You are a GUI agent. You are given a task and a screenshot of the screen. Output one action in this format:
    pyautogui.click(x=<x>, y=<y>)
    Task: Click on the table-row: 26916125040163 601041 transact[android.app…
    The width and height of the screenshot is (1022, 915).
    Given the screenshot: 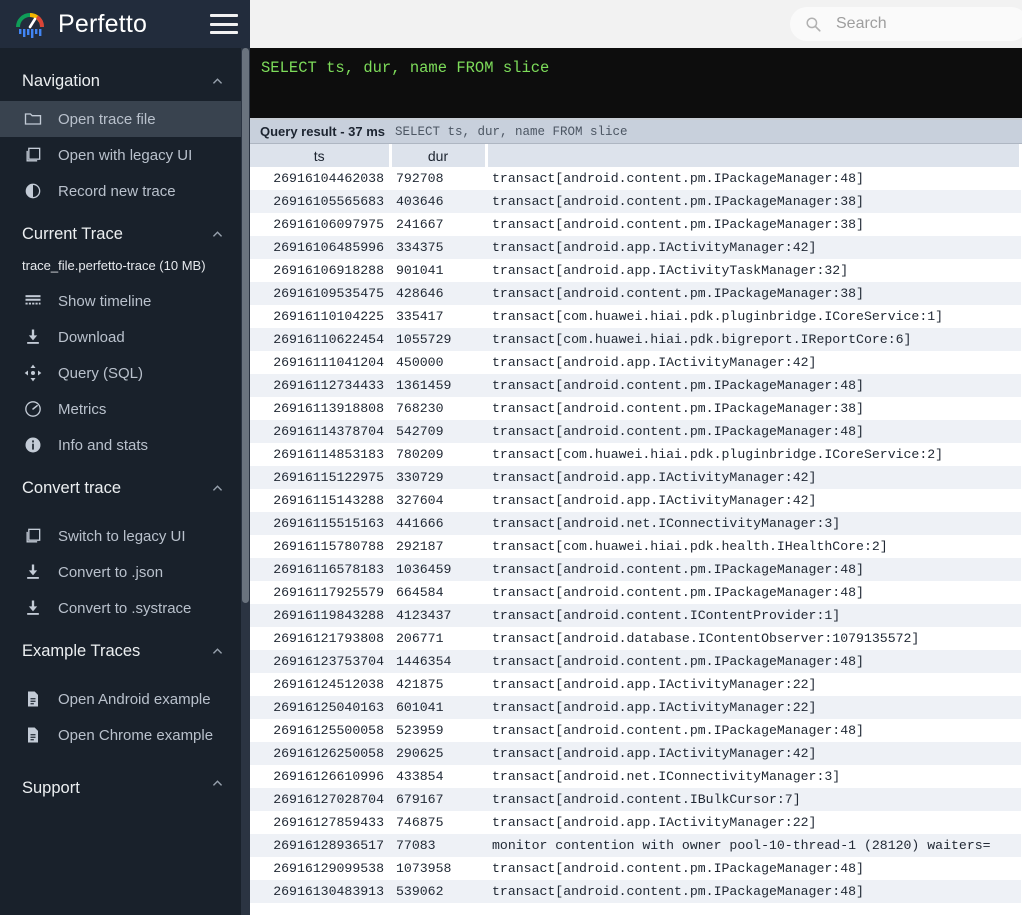 What is the action you would take?
    pyautogui.click(x=635, y=707)
    